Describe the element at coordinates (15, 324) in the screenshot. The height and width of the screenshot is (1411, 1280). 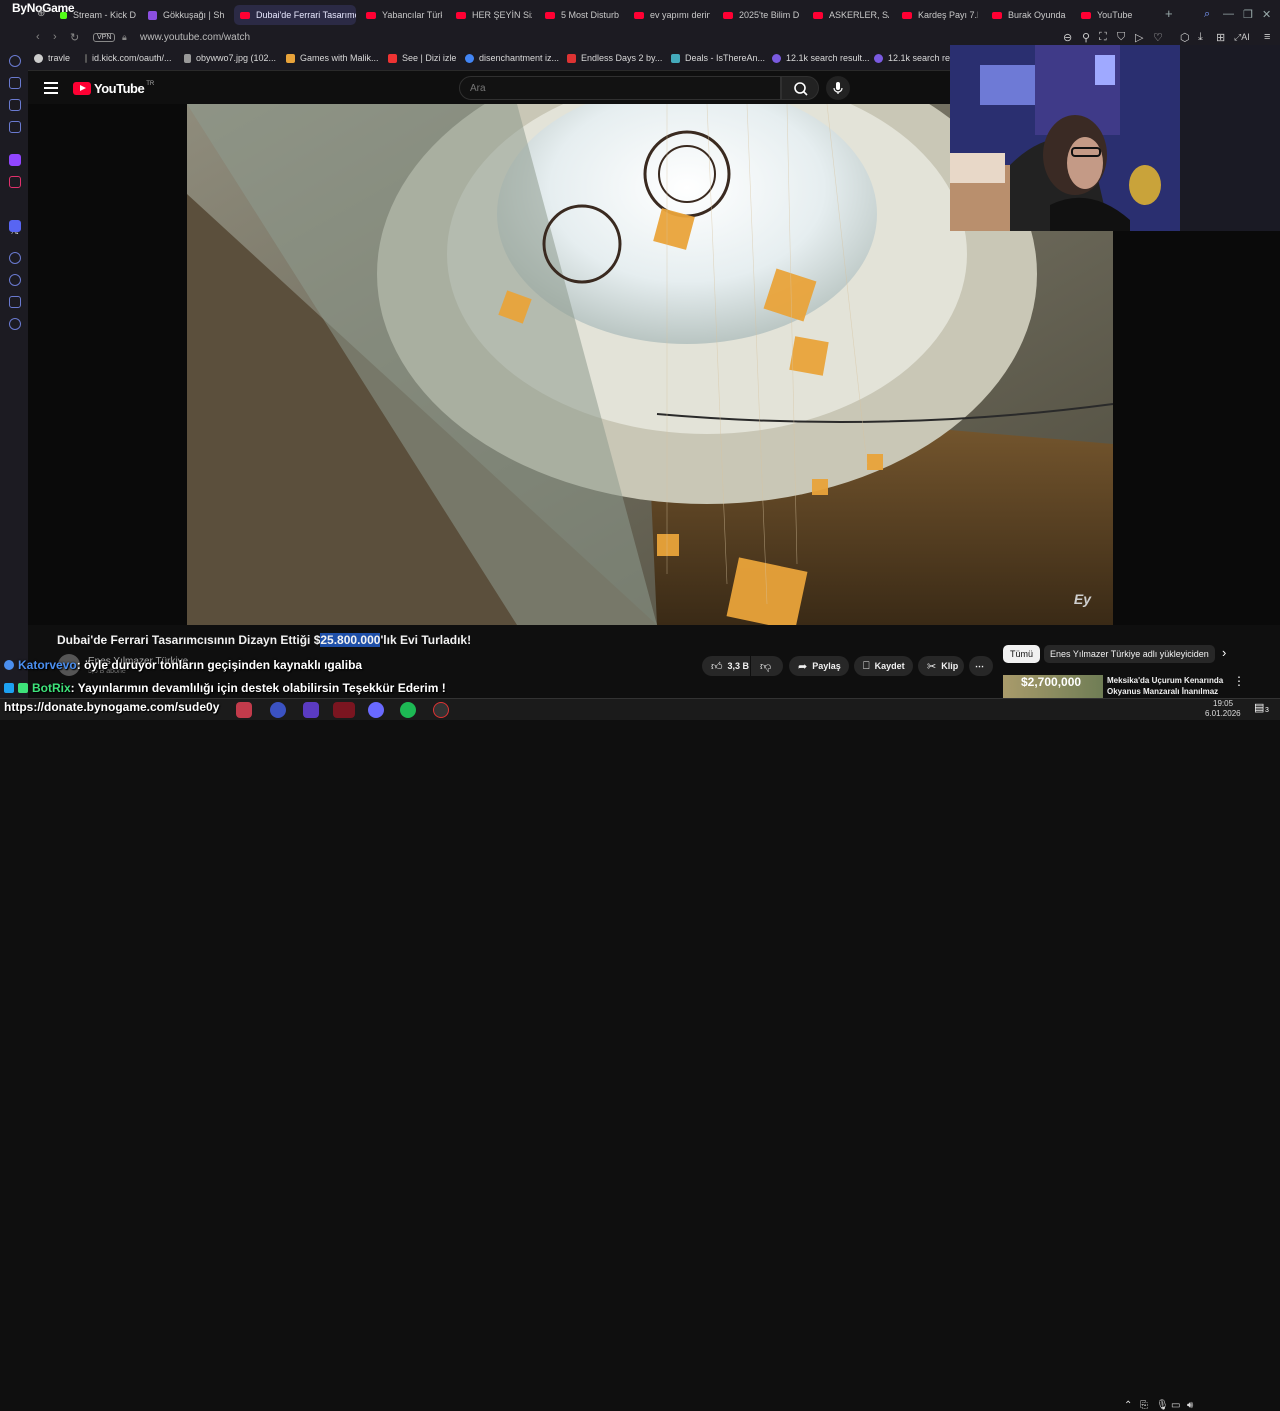
I see `settings-icon` at that location.